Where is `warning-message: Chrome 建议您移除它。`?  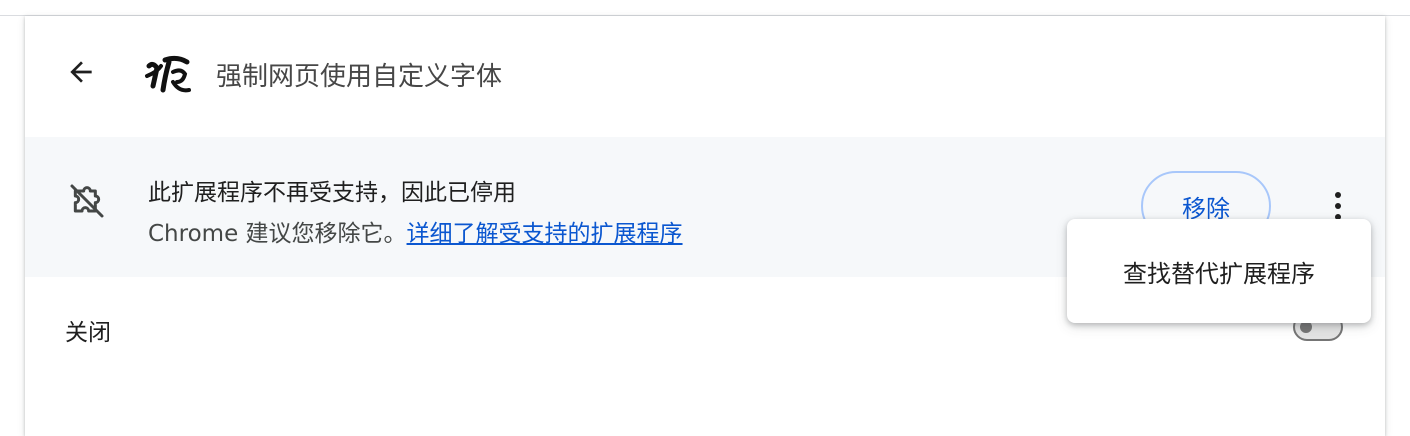 warning-message: Chrome 建议您移除它。 is located at coordinates (277, 234).